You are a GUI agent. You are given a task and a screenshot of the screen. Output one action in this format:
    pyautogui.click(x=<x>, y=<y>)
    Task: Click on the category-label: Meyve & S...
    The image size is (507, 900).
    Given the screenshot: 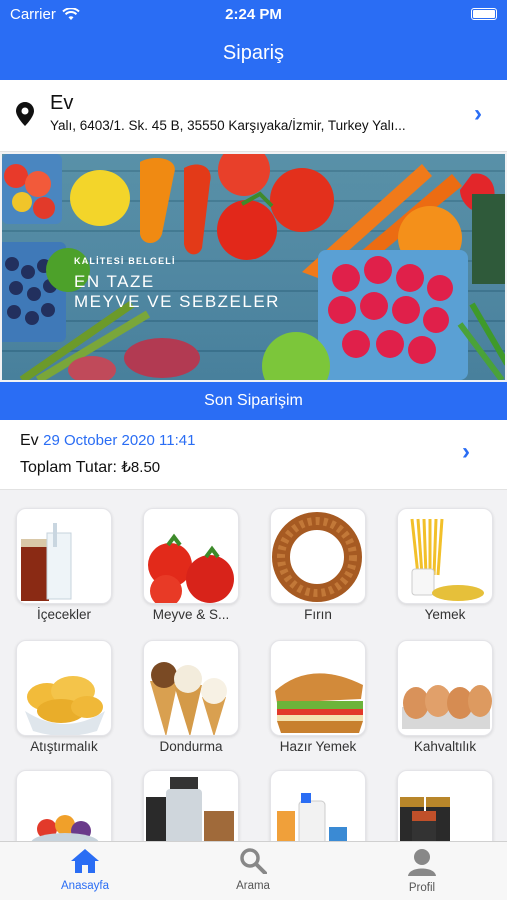 What is the action you would take?
    pyautogui.click(x=191, y=614)
    